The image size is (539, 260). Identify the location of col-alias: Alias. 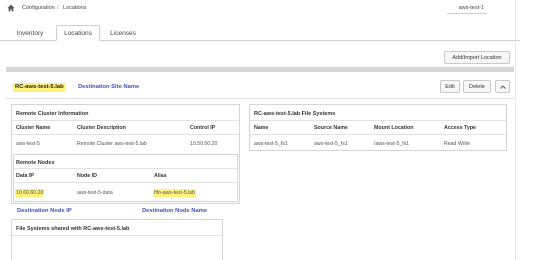
(160, 176).